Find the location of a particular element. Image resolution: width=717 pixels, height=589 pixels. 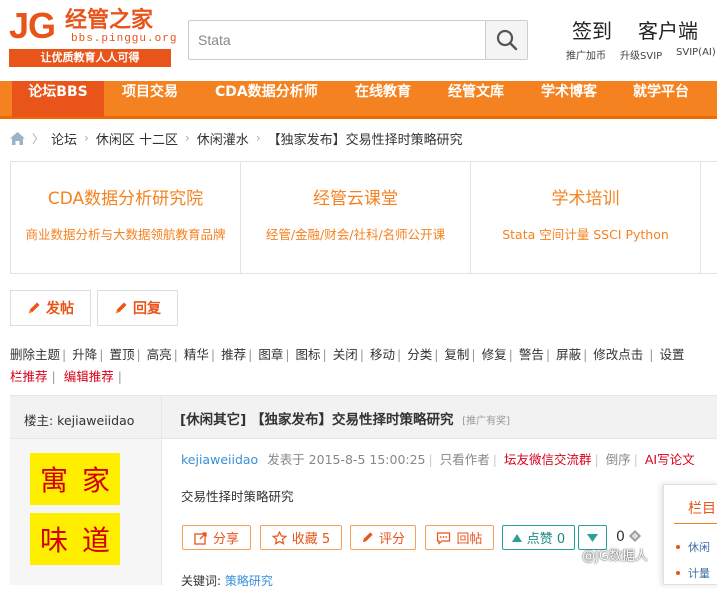

new-post-button: 发帖 is located at coordinates (50, 308).